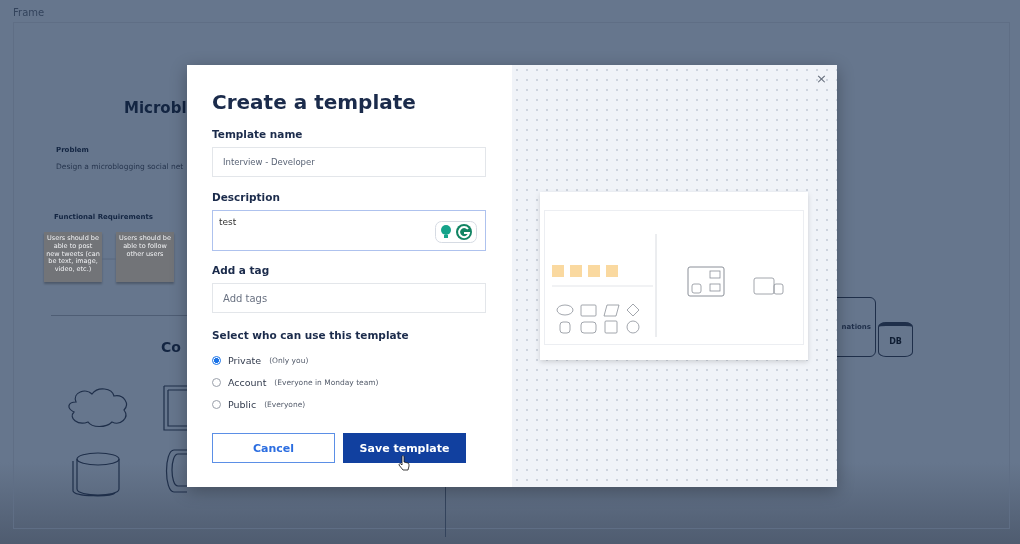 Image resolution: width=1020 pixels, height=544 pixels. Describe the element at coordinates (171, 347) in the screenshot. I see `section-title: Co` at that location.